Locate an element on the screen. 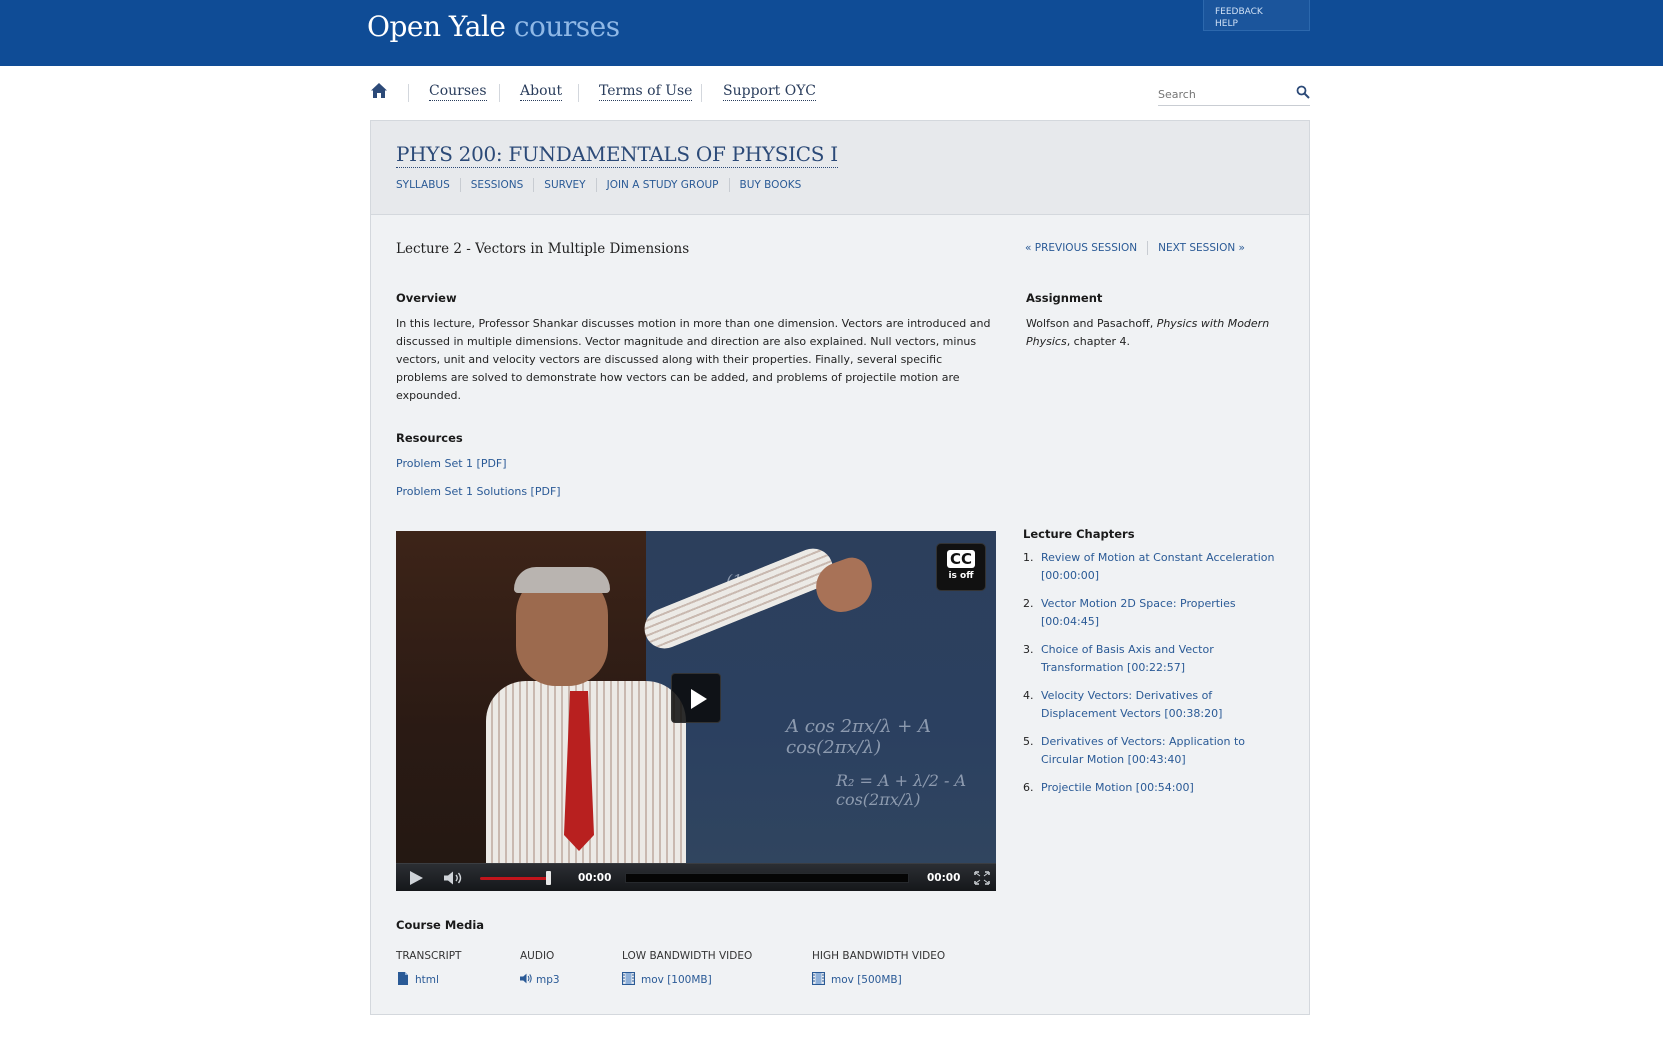 The image size is (1663, 1050). volume-icon is located at coordinates (454, 878).